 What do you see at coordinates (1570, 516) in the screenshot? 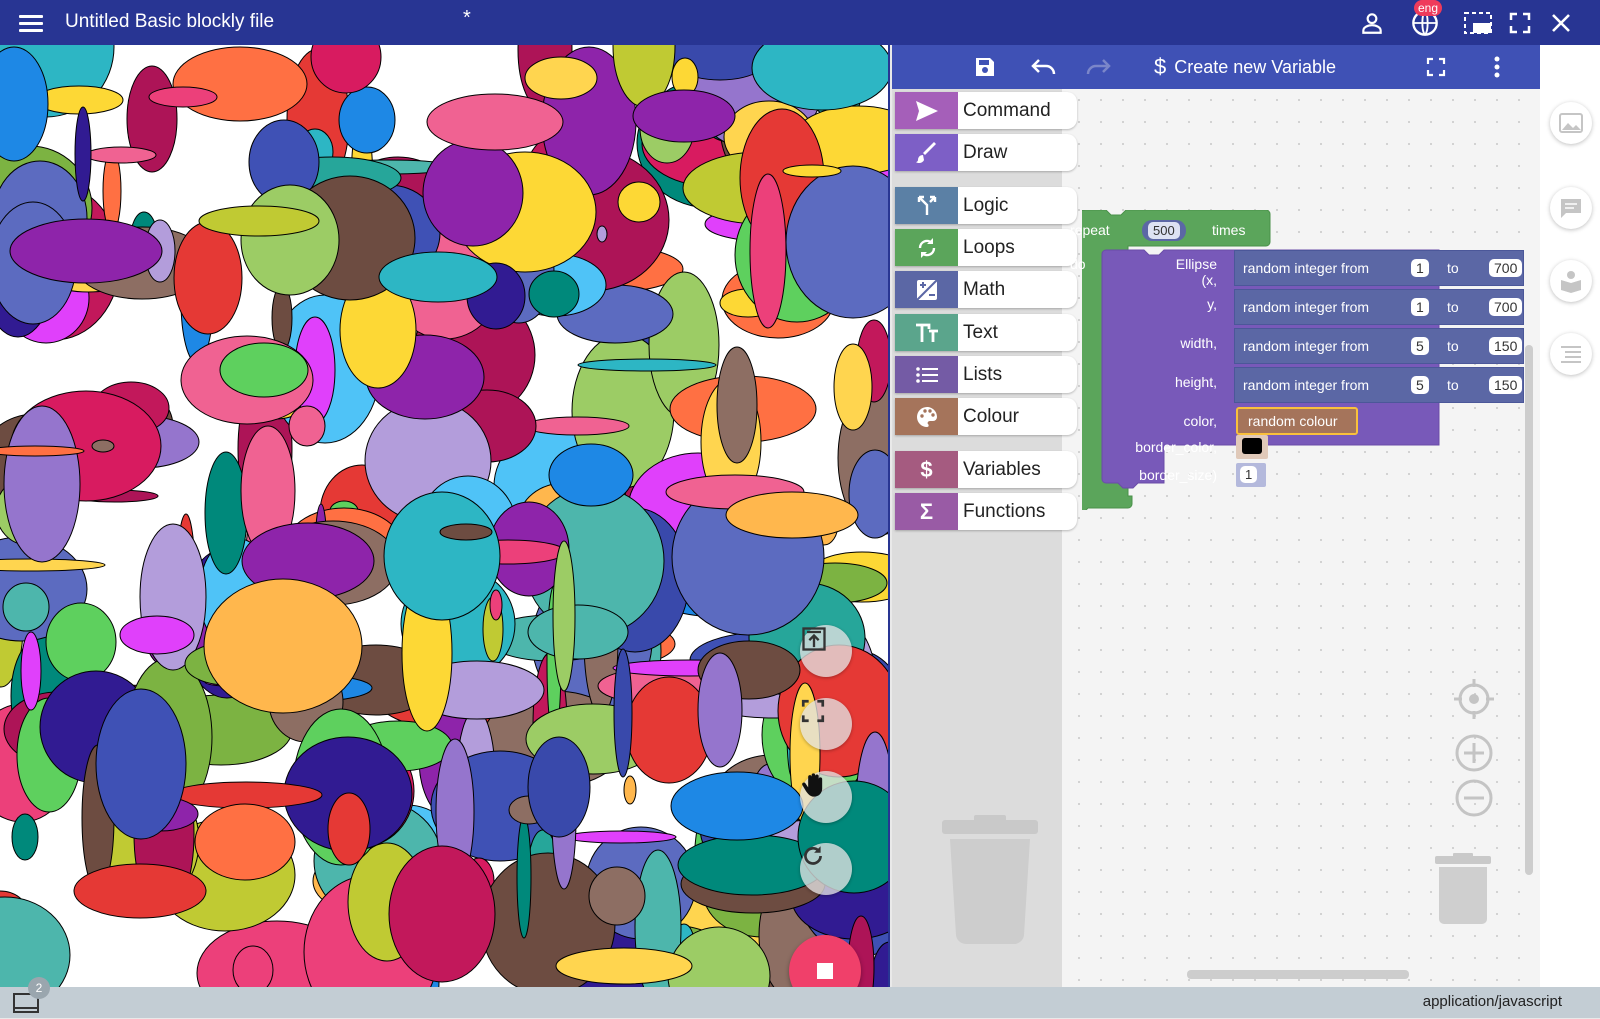
I see `side-panel-rail` at bounding box center [1570, 516].